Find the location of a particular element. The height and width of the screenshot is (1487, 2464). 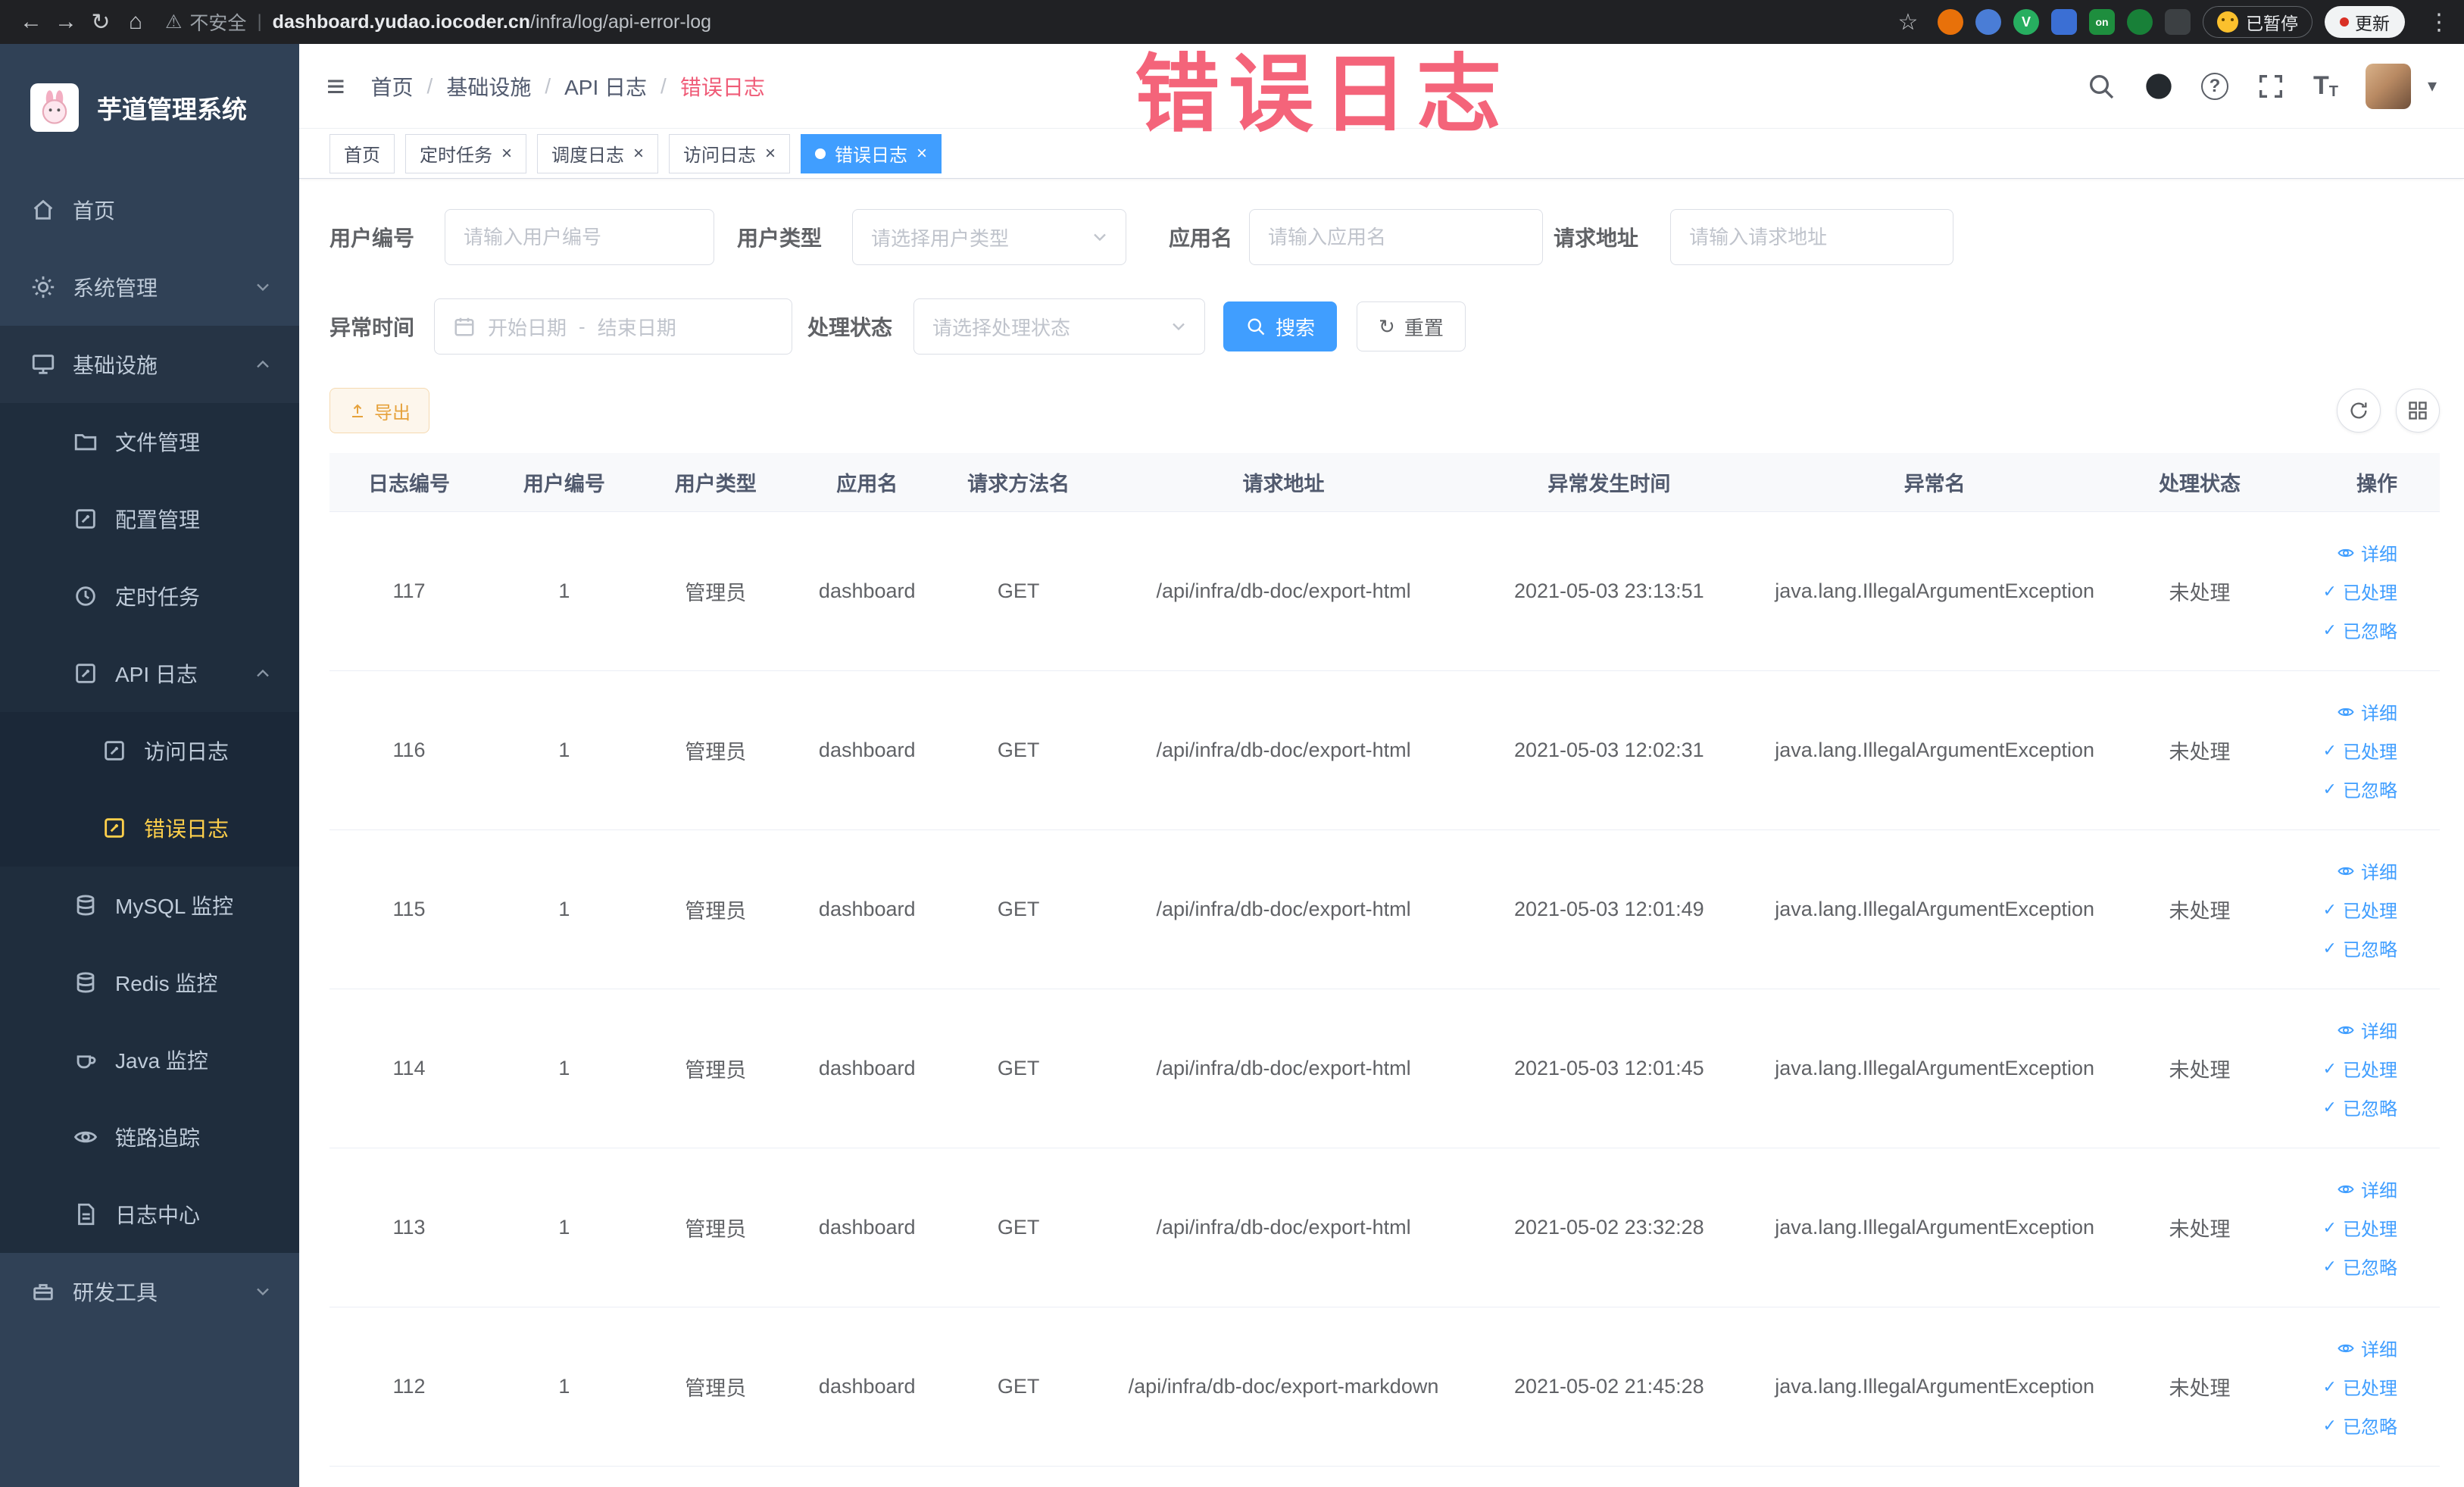

tab-access-log: 访问日志 × is located at coordinates (730, 153).